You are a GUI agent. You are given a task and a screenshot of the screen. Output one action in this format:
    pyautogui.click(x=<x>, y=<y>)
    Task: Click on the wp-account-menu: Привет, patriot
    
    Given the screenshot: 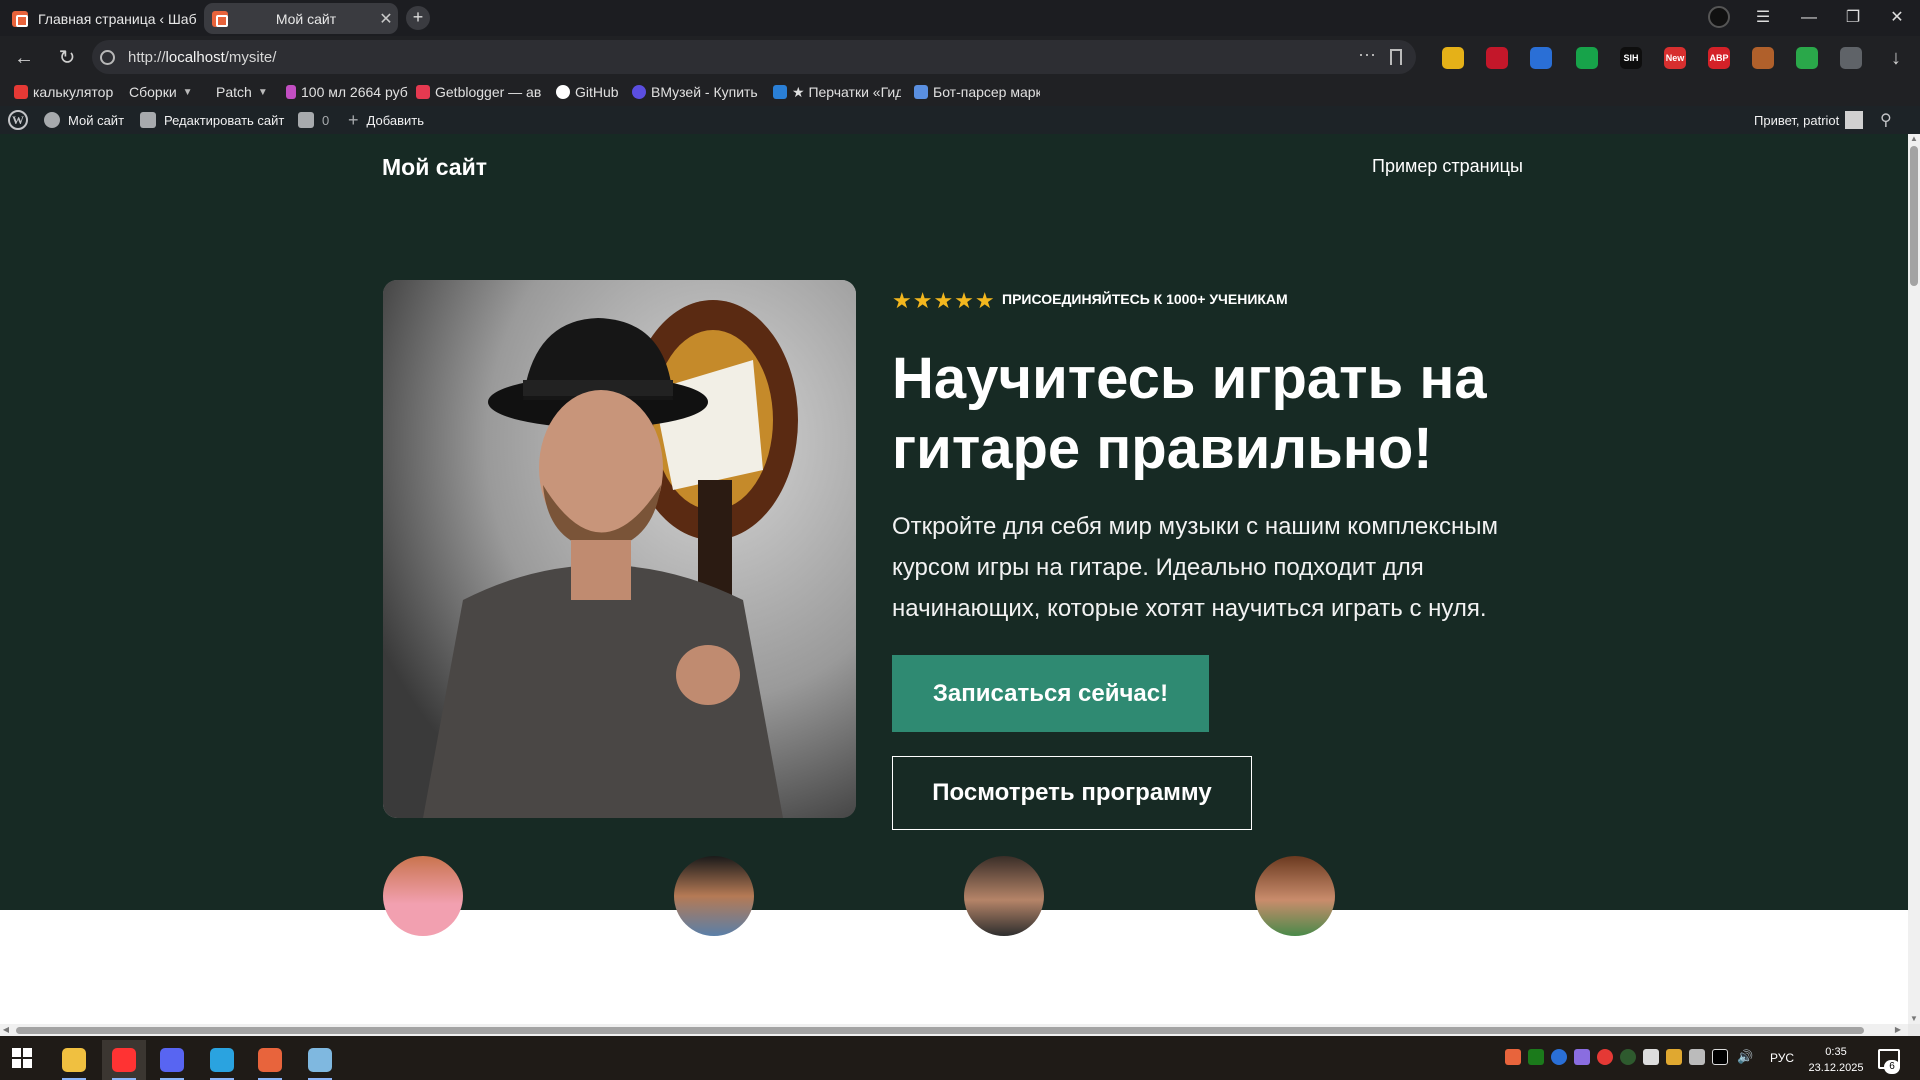 What is the action you would take?
    pyautogui.click(x=1809, y=120)
    